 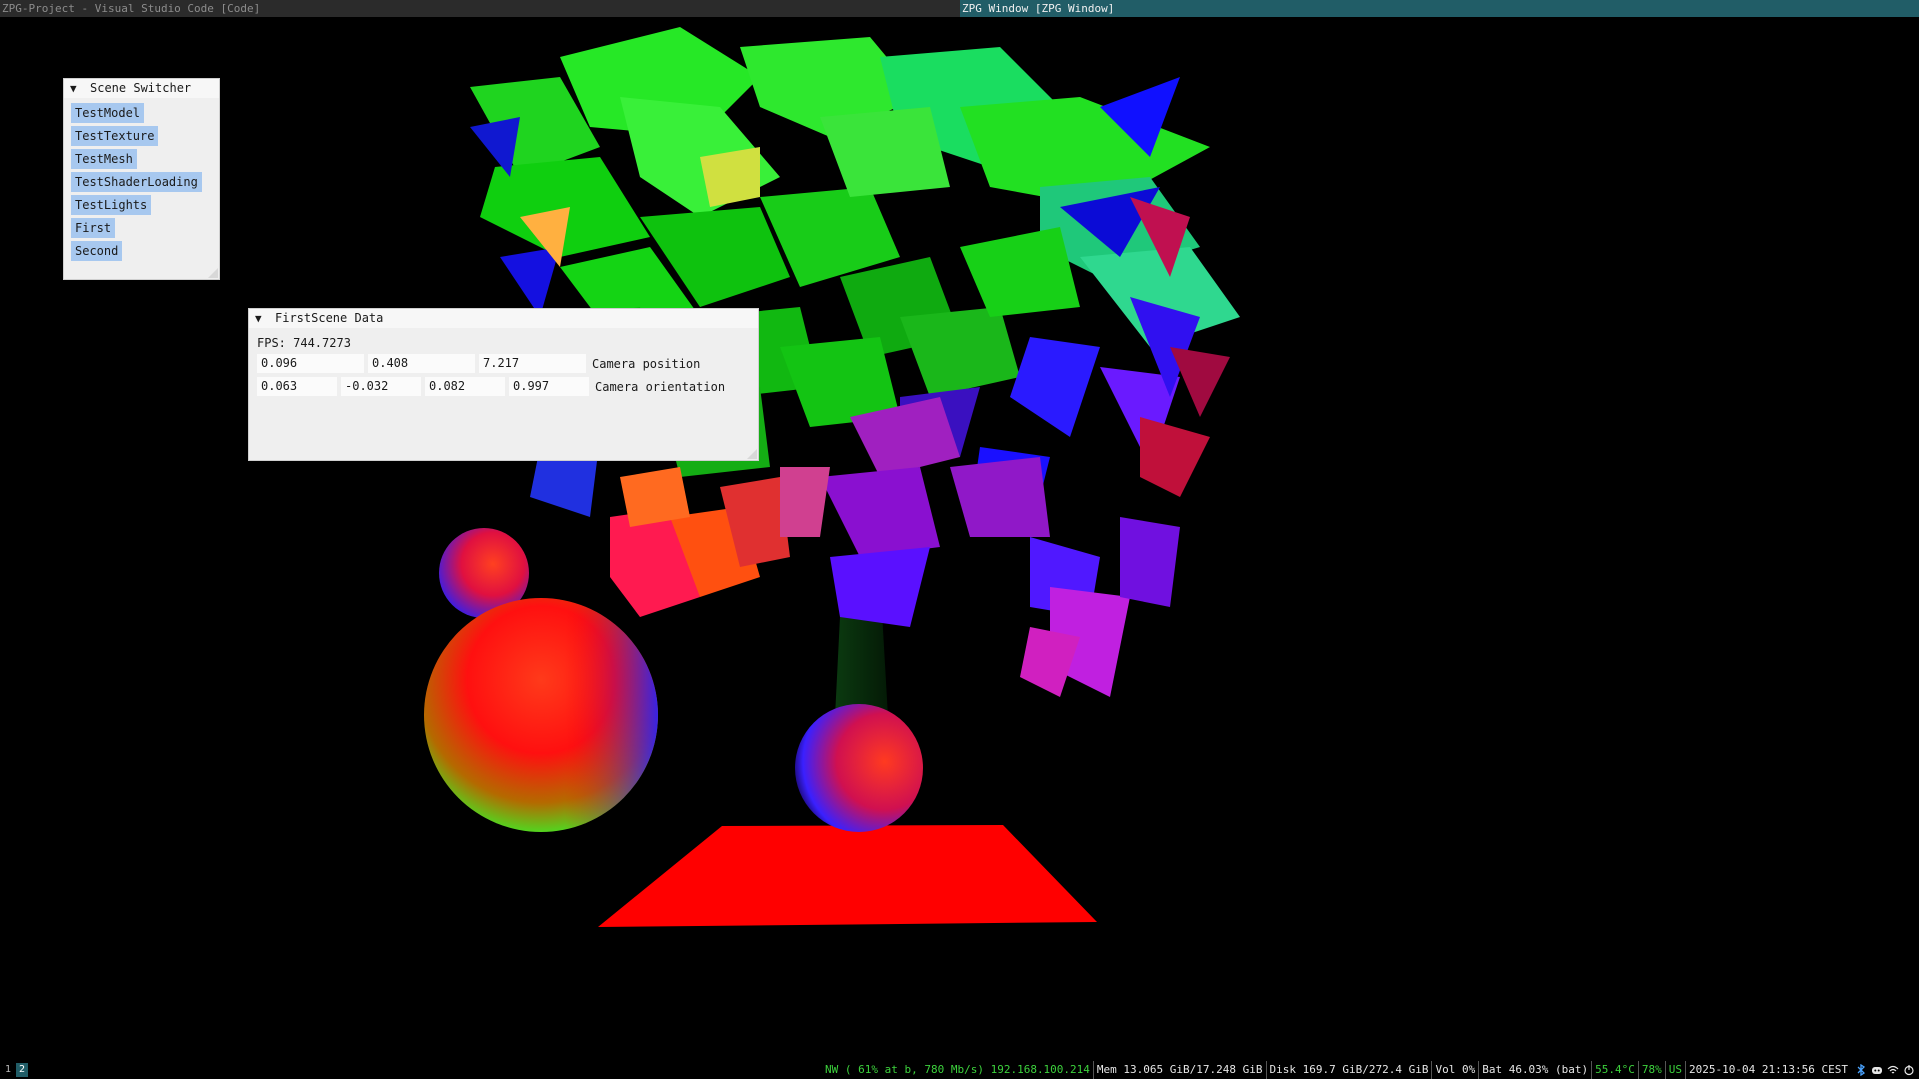 I want to click on scene-switcher-titlebar: ▼ Scene Switcher, so click(x=141, y=88).